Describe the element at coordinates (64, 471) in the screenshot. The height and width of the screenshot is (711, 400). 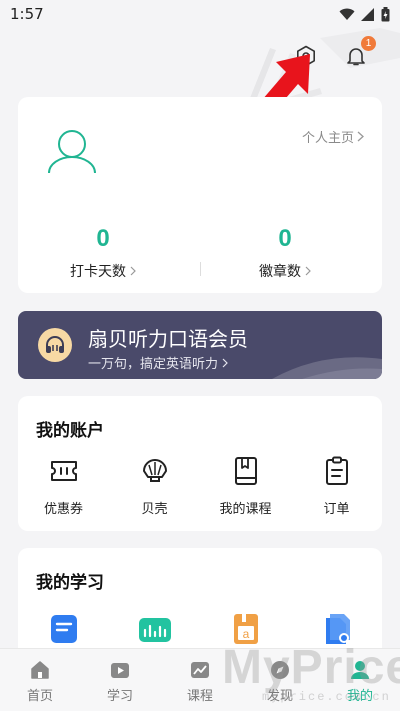
I see `ticket-icon` at that location.